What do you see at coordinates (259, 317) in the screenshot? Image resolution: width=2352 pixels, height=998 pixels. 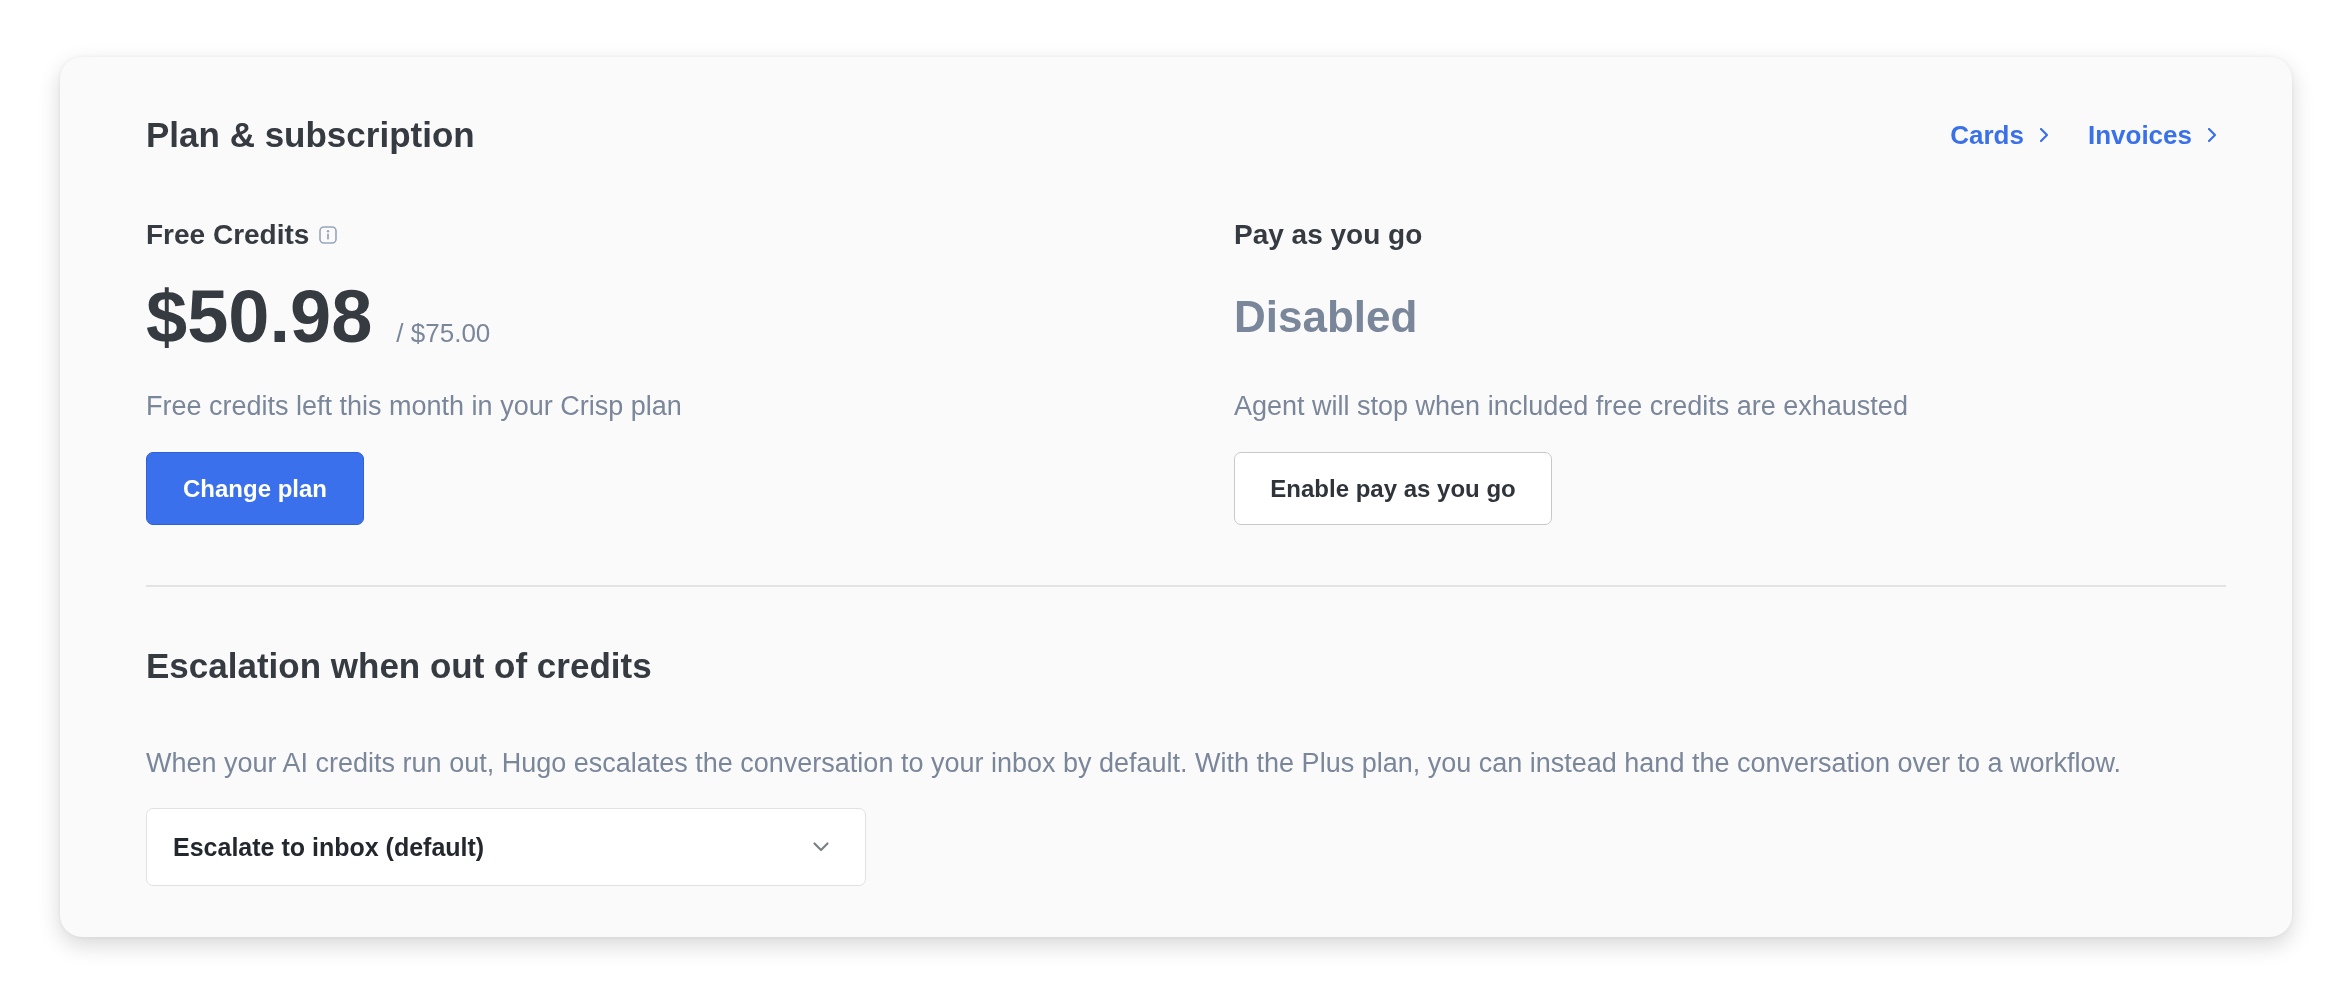 I see `credits-amount: $50.98` at bounding box center [259, 317].